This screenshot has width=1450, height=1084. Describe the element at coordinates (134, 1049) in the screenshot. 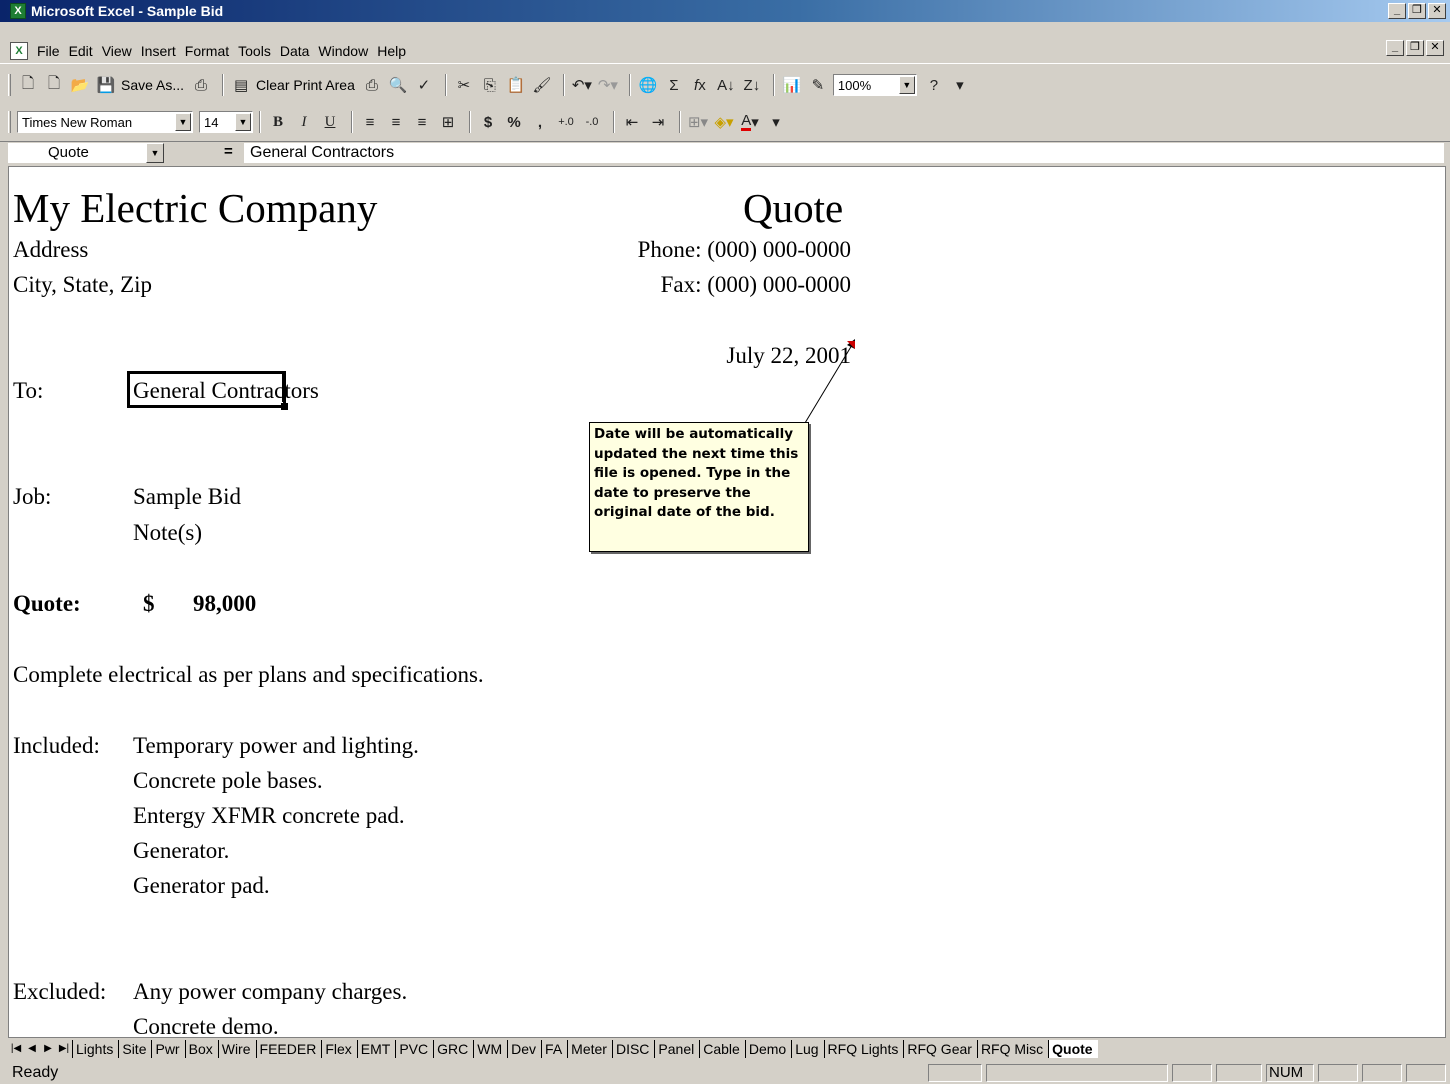

I see `tab-site: Site` at that location.